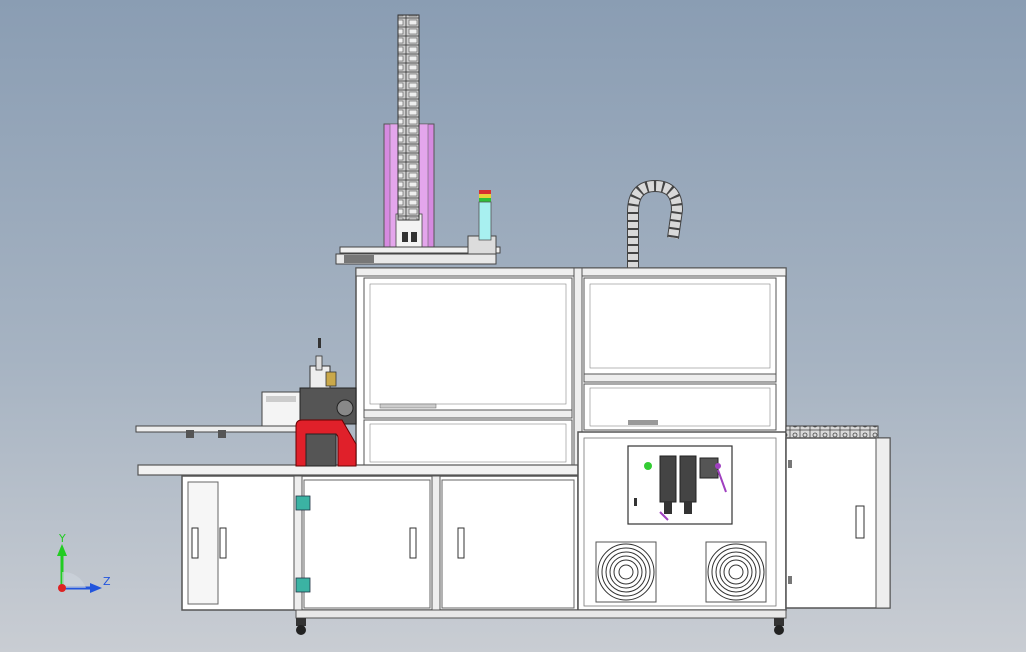 This screenshot has width=1026, height=652. What do you see at coordinates (680, 485) in the screenshot?
I see `air-prep-unit` at bounding box center [680, 485].